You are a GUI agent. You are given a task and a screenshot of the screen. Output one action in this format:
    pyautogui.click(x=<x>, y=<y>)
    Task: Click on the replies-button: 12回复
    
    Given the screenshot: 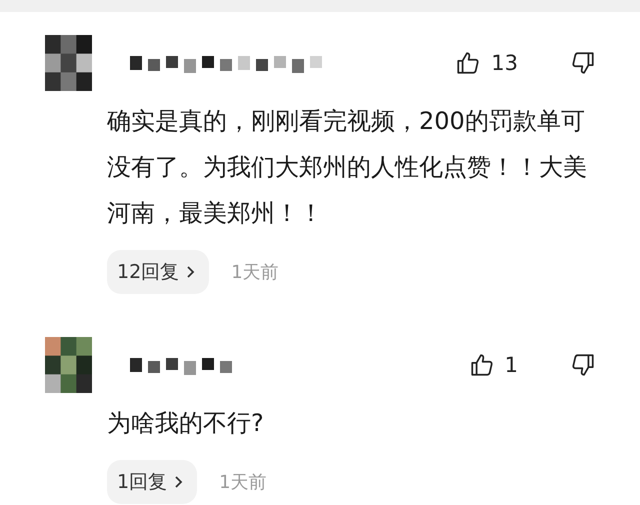 What is the action you would take?
    pyautogui.click(x=158, y=272)
    